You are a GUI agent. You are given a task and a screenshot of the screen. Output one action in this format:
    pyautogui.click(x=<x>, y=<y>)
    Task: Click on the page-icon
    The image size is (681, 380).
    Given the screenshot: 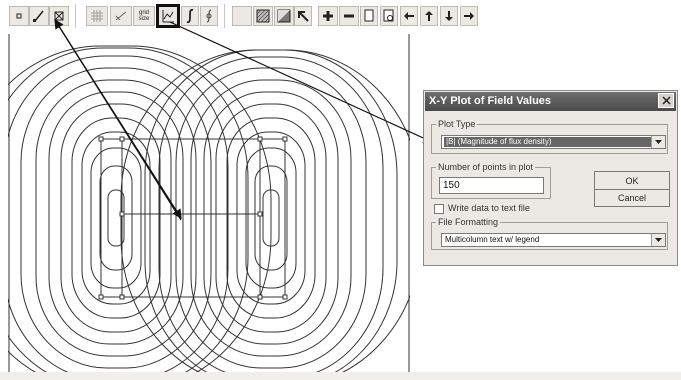 What is the action you would take?
    pyautogui.click(x=369, y=15)
    